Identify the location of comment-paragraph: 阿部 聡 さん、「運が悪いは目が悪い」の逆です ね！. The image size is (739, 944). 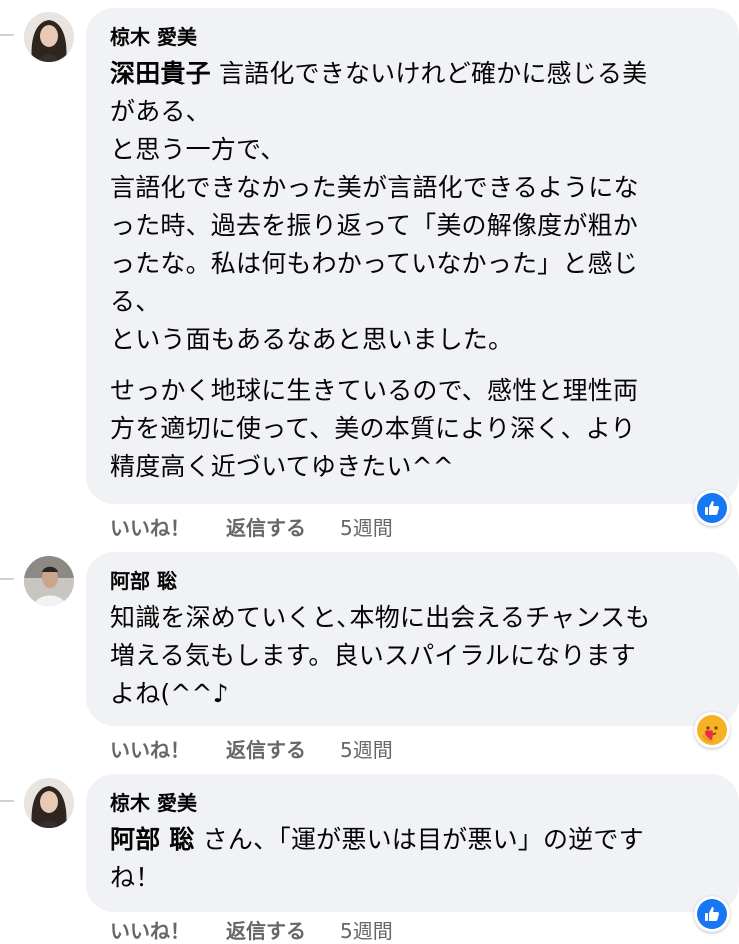
(412, 859).